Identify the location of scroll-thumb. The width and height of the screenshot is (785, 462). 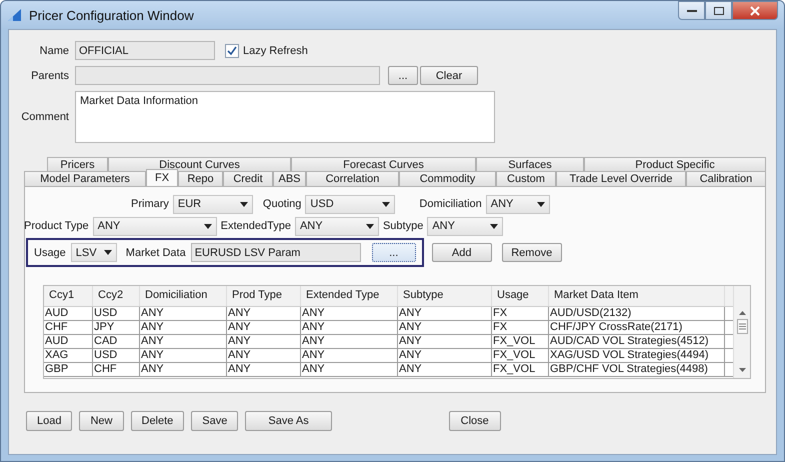
(742, 326).